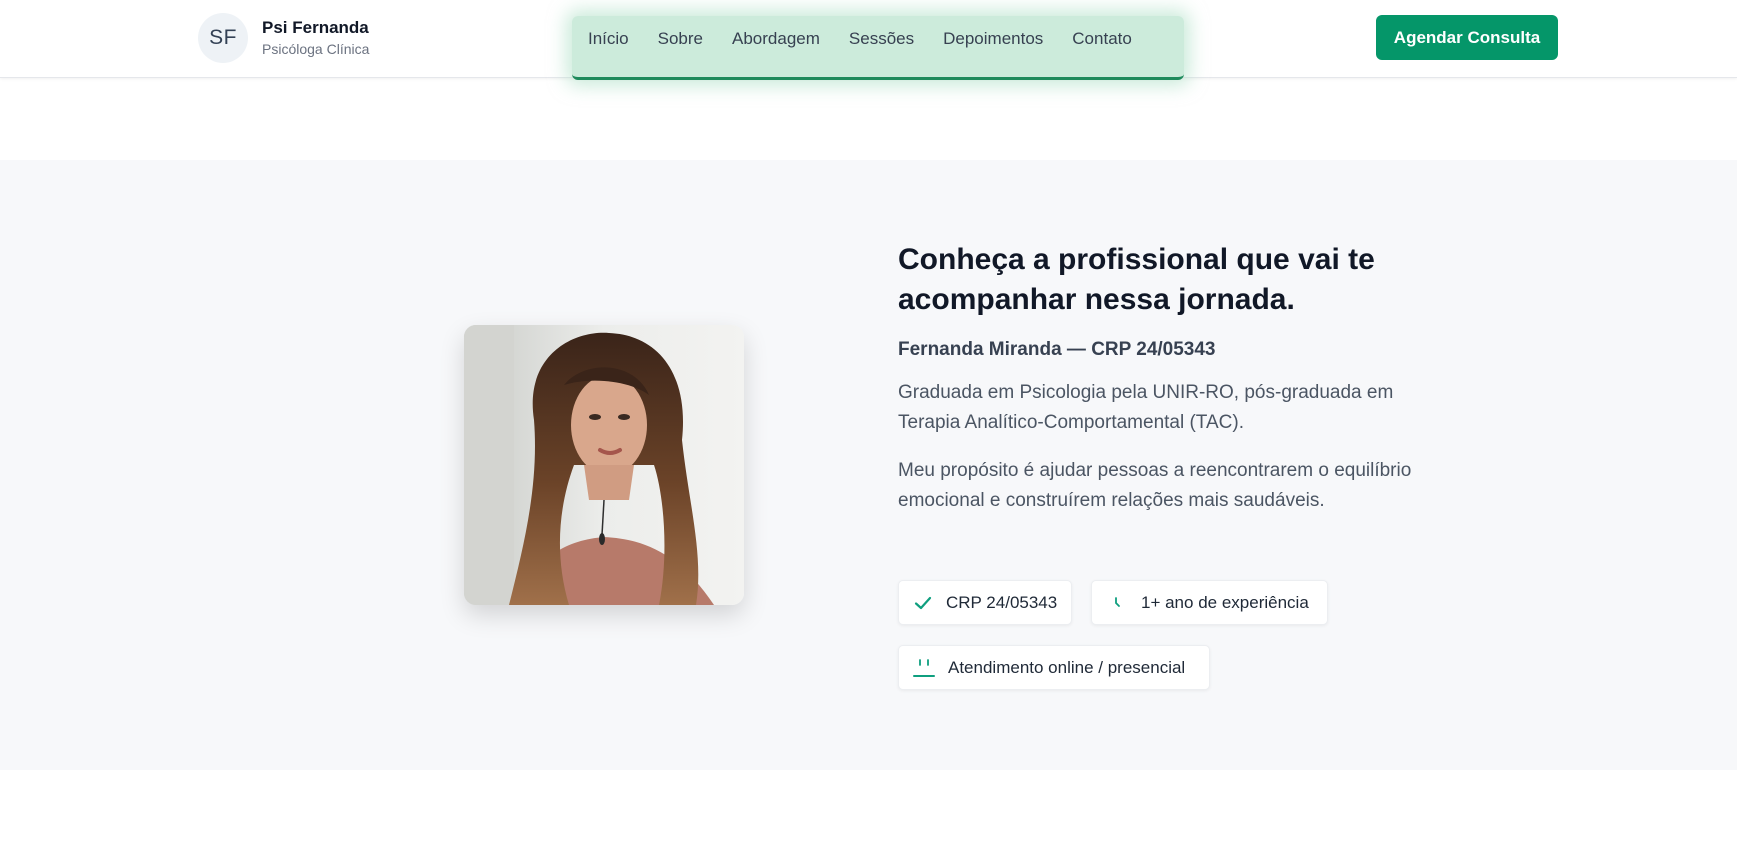 This screenshot has width=1737, height=861. Describe the element at coordinates (1225, 602) in the screenshot. I see `badge-experience-label: 1+ ano de experiência` at that location.